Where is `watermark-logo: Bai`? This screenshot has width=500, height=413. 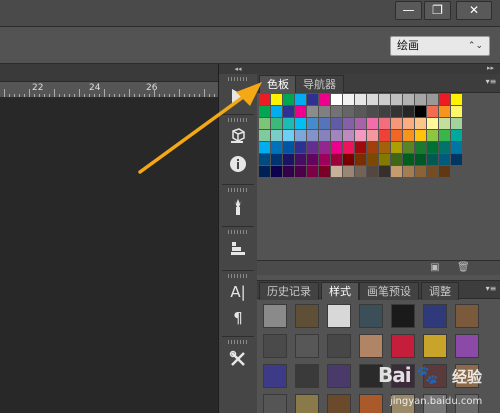
watermark-logo: Bai is located at coordinates (395, 375).